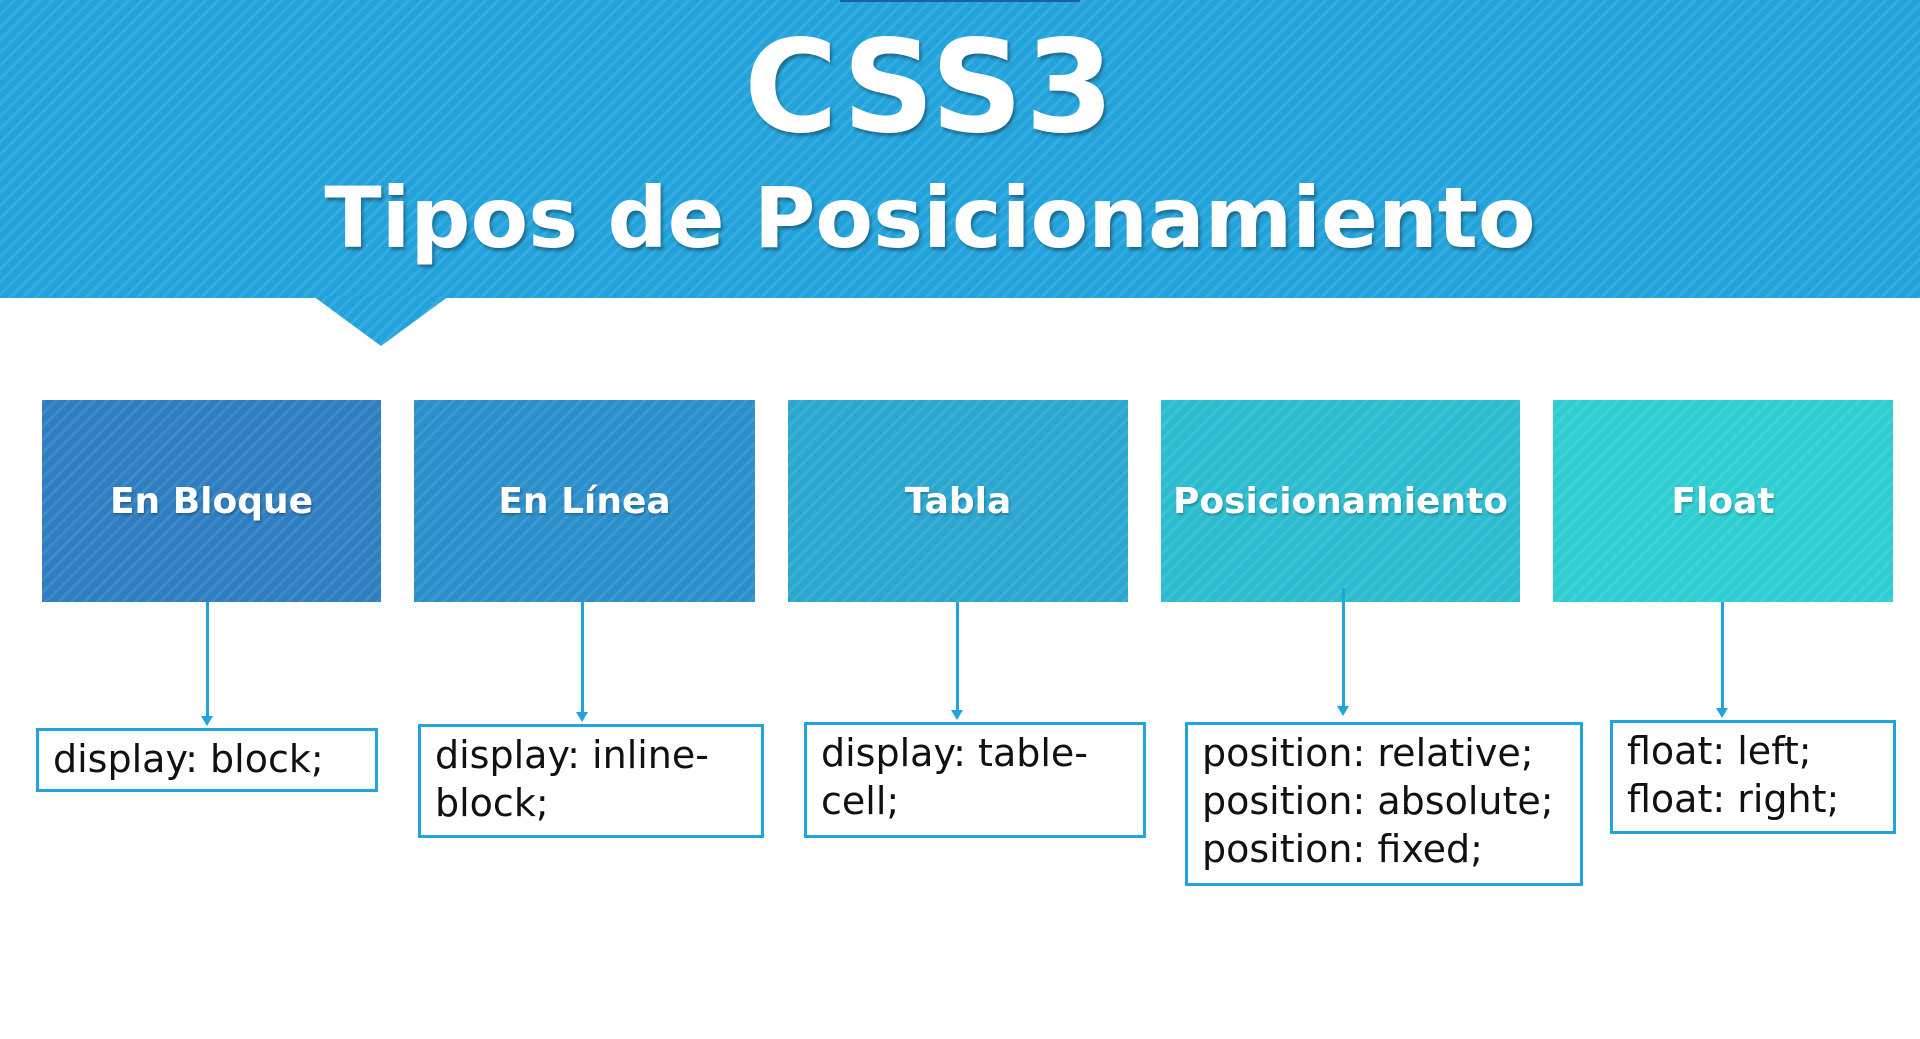 This screenshot has height=1039, width=1920. Describe the element at coordinates (211, 501) in the screenshot. I see `category-box: En Bloque` at that location.